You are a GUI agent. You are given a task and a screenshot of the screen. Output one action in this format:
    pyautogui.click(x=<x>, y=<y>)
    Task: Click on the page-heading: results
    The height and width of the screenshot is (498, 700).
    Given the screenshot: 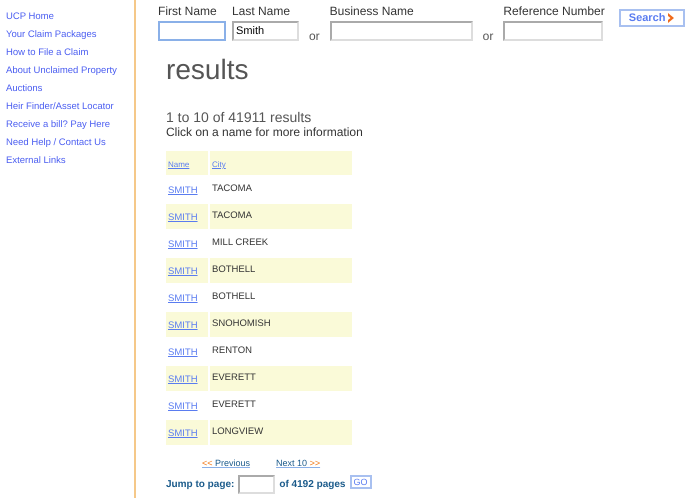 What is the action you would take?
    pyautogui.click(x=208, y=70)
    